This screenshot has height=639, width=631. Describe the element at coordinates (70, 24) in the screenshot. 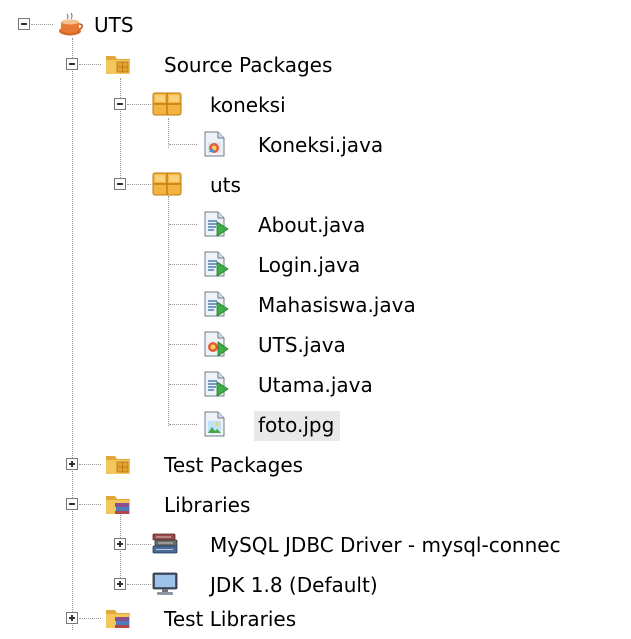

I see `coffee-cup-icon` at that location.